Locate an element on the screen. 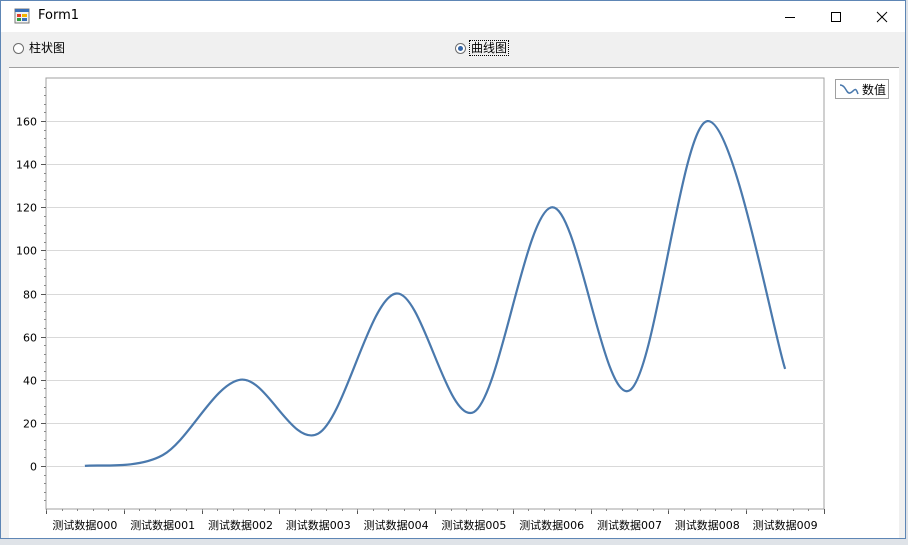 This screenshot has height=545, width=908. x-tick-label: 测试数据000 is located at coordinates (84, 525).